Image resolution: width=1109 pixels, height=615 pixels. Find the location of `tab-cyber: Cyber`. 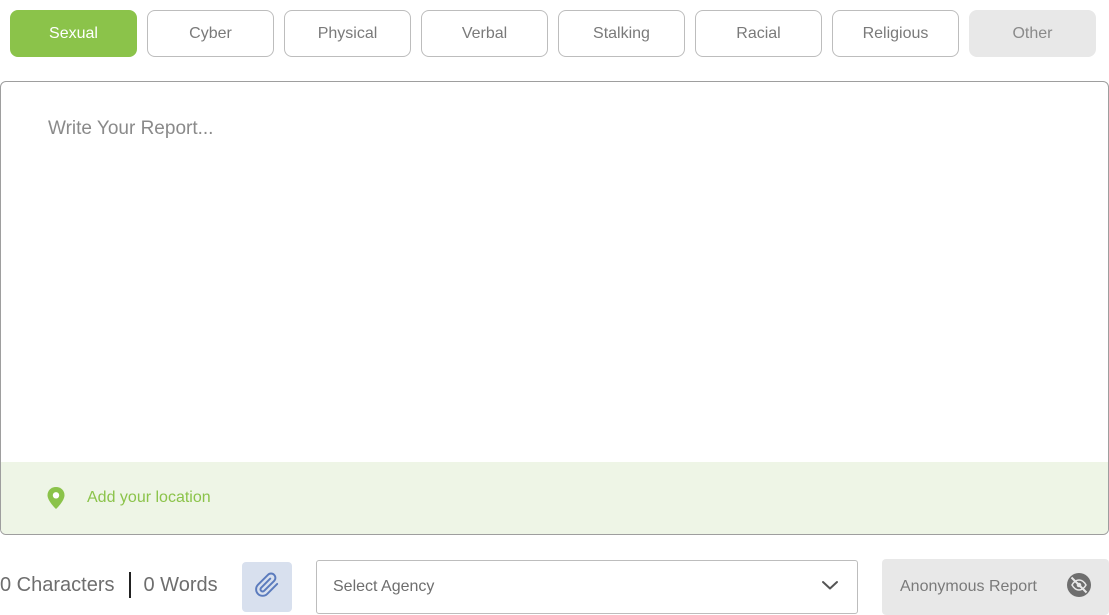

tab-cyber: Cyber is located at coordinates (210, 33).